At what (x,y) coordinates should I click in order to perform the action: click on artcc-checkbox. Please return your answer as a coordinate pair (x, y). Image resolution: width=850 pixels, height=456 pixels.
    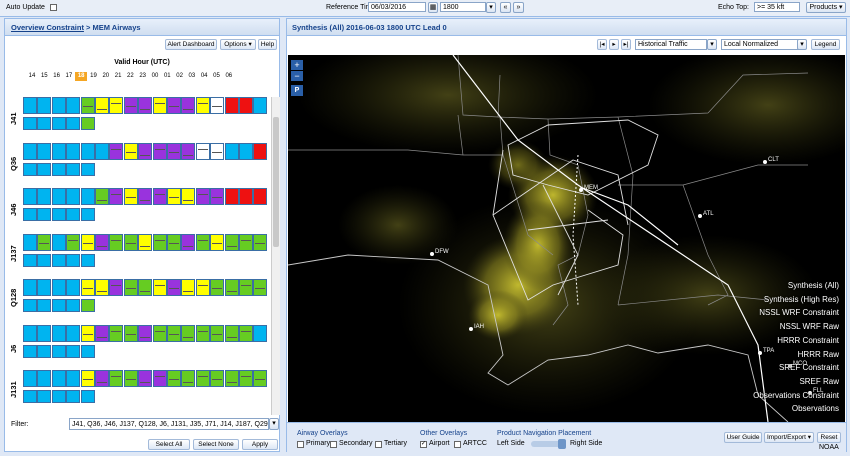
    Looking at the image, I should click on (457, 444).